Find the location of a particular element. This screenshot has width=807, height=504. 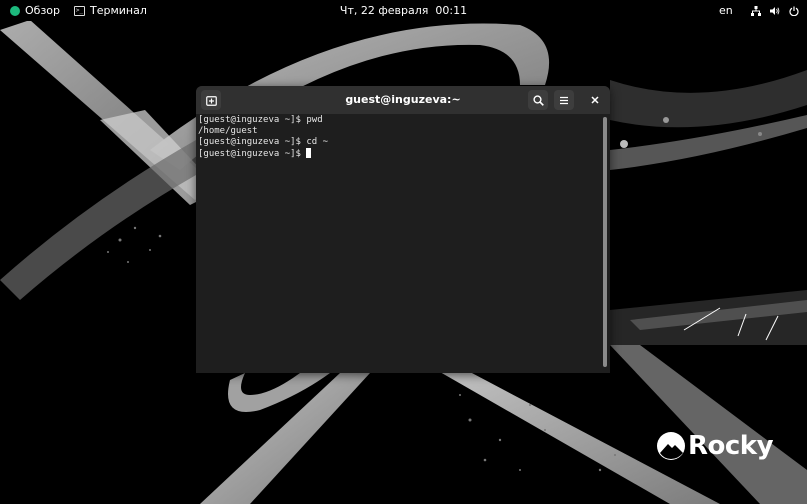

main-menu-button is located at coordinates (564, 100).